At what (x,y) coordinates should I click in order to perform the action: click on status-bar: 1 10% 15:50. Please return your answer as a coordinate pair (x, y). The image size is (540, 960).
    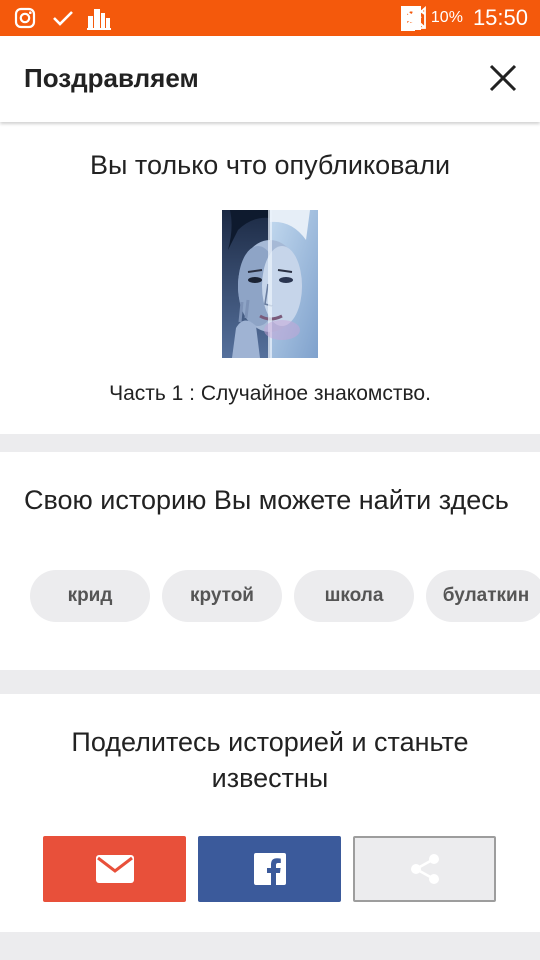
    Looking at the image, I should click on (270, 18).